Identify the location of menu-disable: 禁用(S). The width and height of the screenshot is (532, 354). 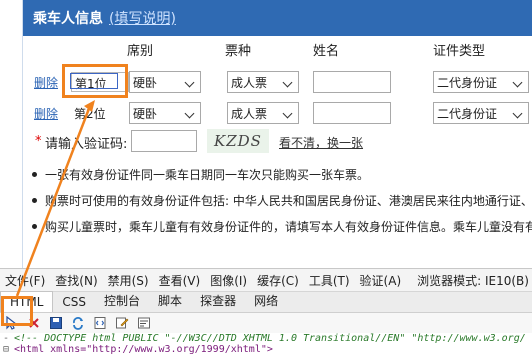
(128, 280).